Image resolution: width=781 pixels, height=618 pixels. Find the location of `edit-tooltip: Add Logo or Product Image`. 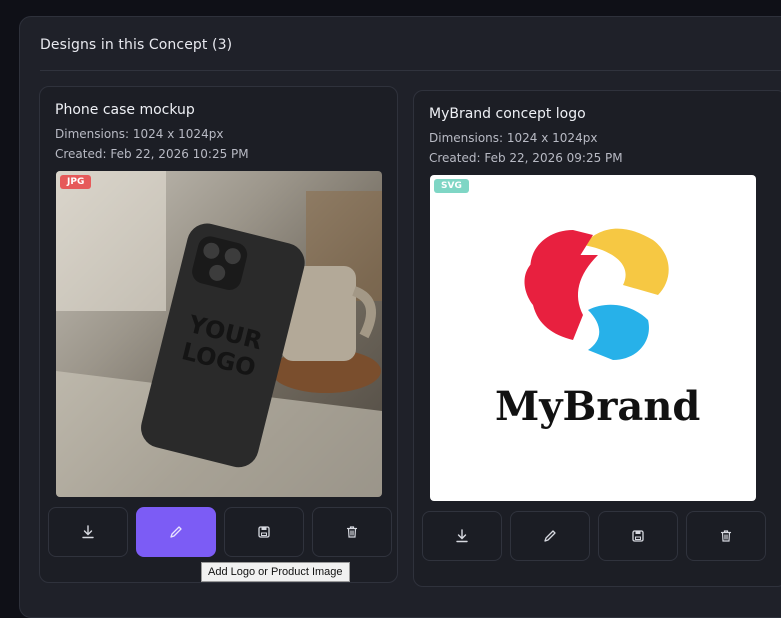

edit-tooltip: Add Logo or Product Image is located at coordinates (275, 572).